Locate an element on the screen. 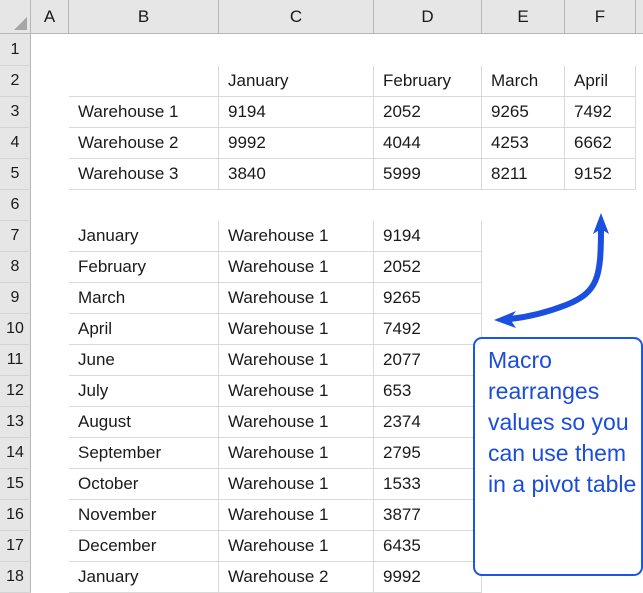  cell-d15: 1533 is located at coordinates (428, 484).